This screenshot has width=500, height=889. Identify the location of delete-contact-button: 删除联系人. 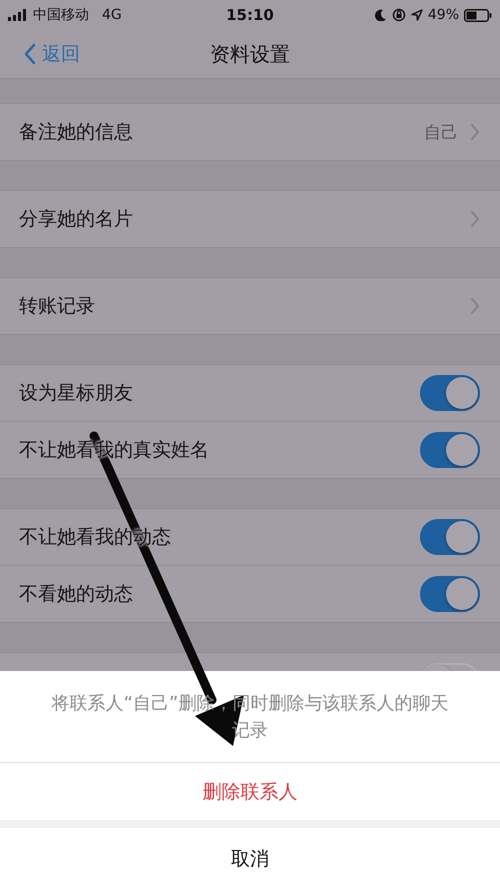
(250, 791).